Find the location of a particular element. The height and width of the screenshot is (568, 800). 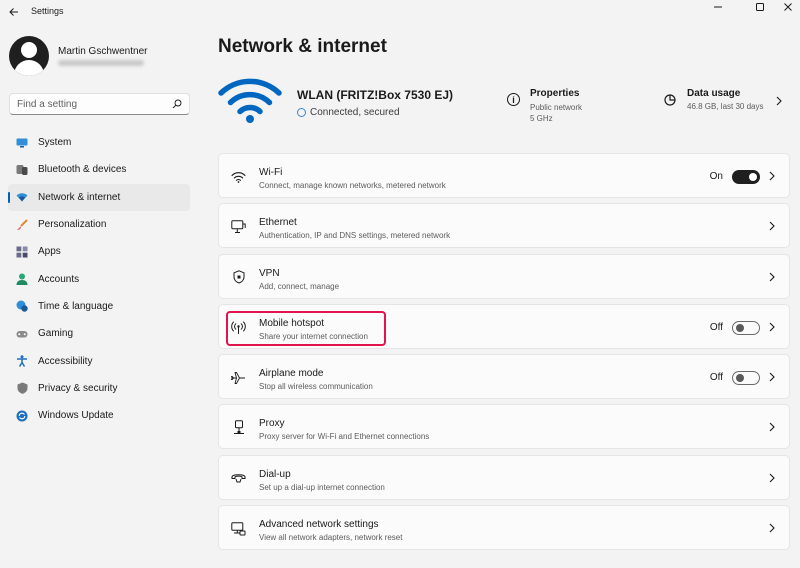

card-title: Proxy is located at coordinates (272, 424).